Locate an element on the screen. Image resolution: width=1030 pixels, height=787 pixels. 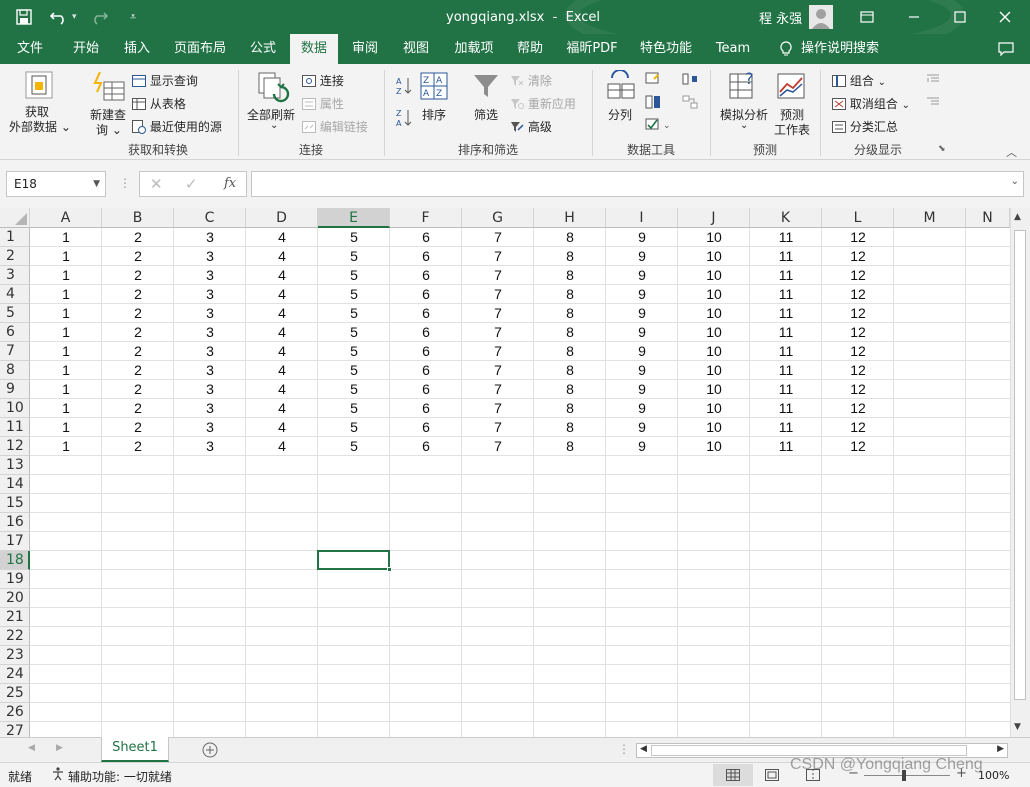
cell-h12: 8 is located at coordinates (570, 446).